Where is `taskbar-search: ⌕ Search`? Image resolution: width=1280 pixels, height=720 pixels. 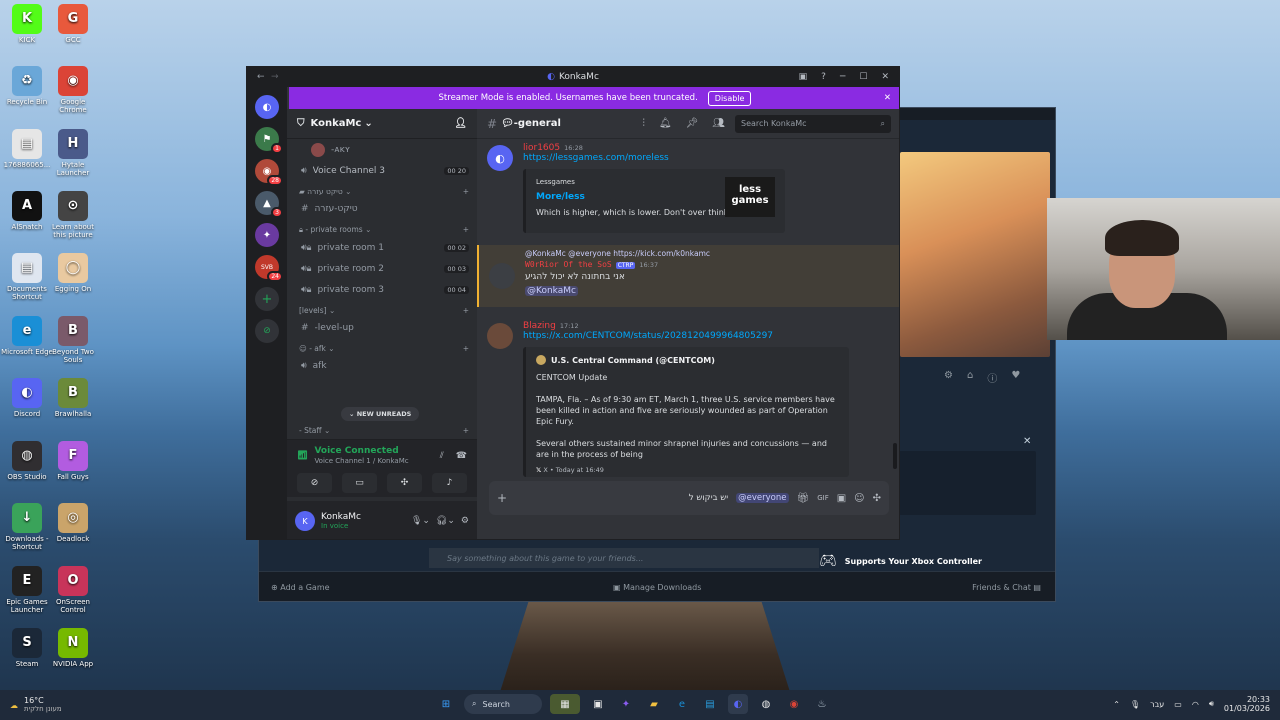 taskbar-search: ⌕ Search is located at coordinates (503, 704).